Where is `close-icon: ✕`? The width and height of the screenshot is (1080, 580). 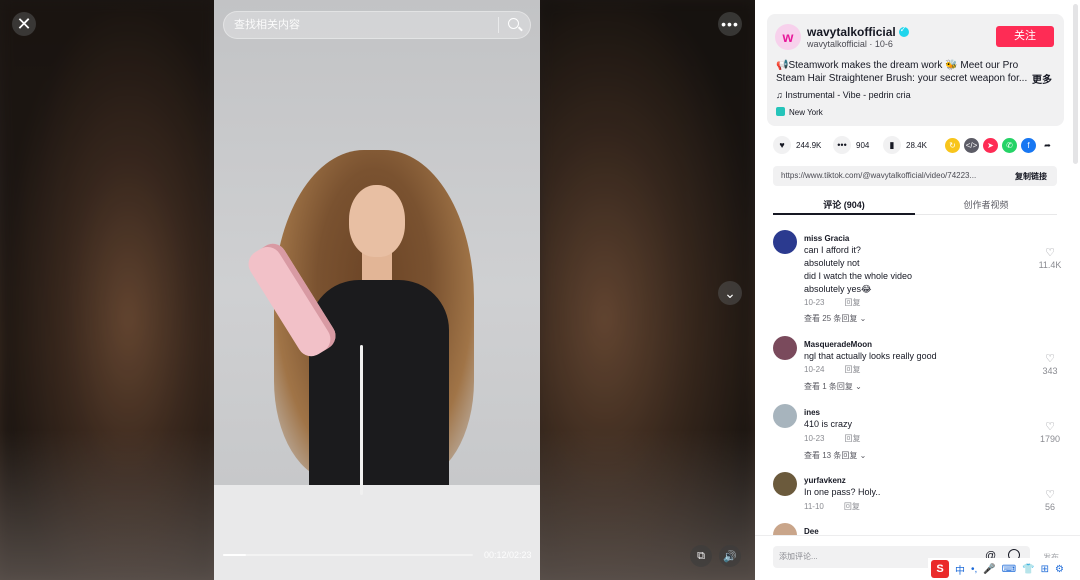
close-icon: ✕ is located at coordinates (24, 23).